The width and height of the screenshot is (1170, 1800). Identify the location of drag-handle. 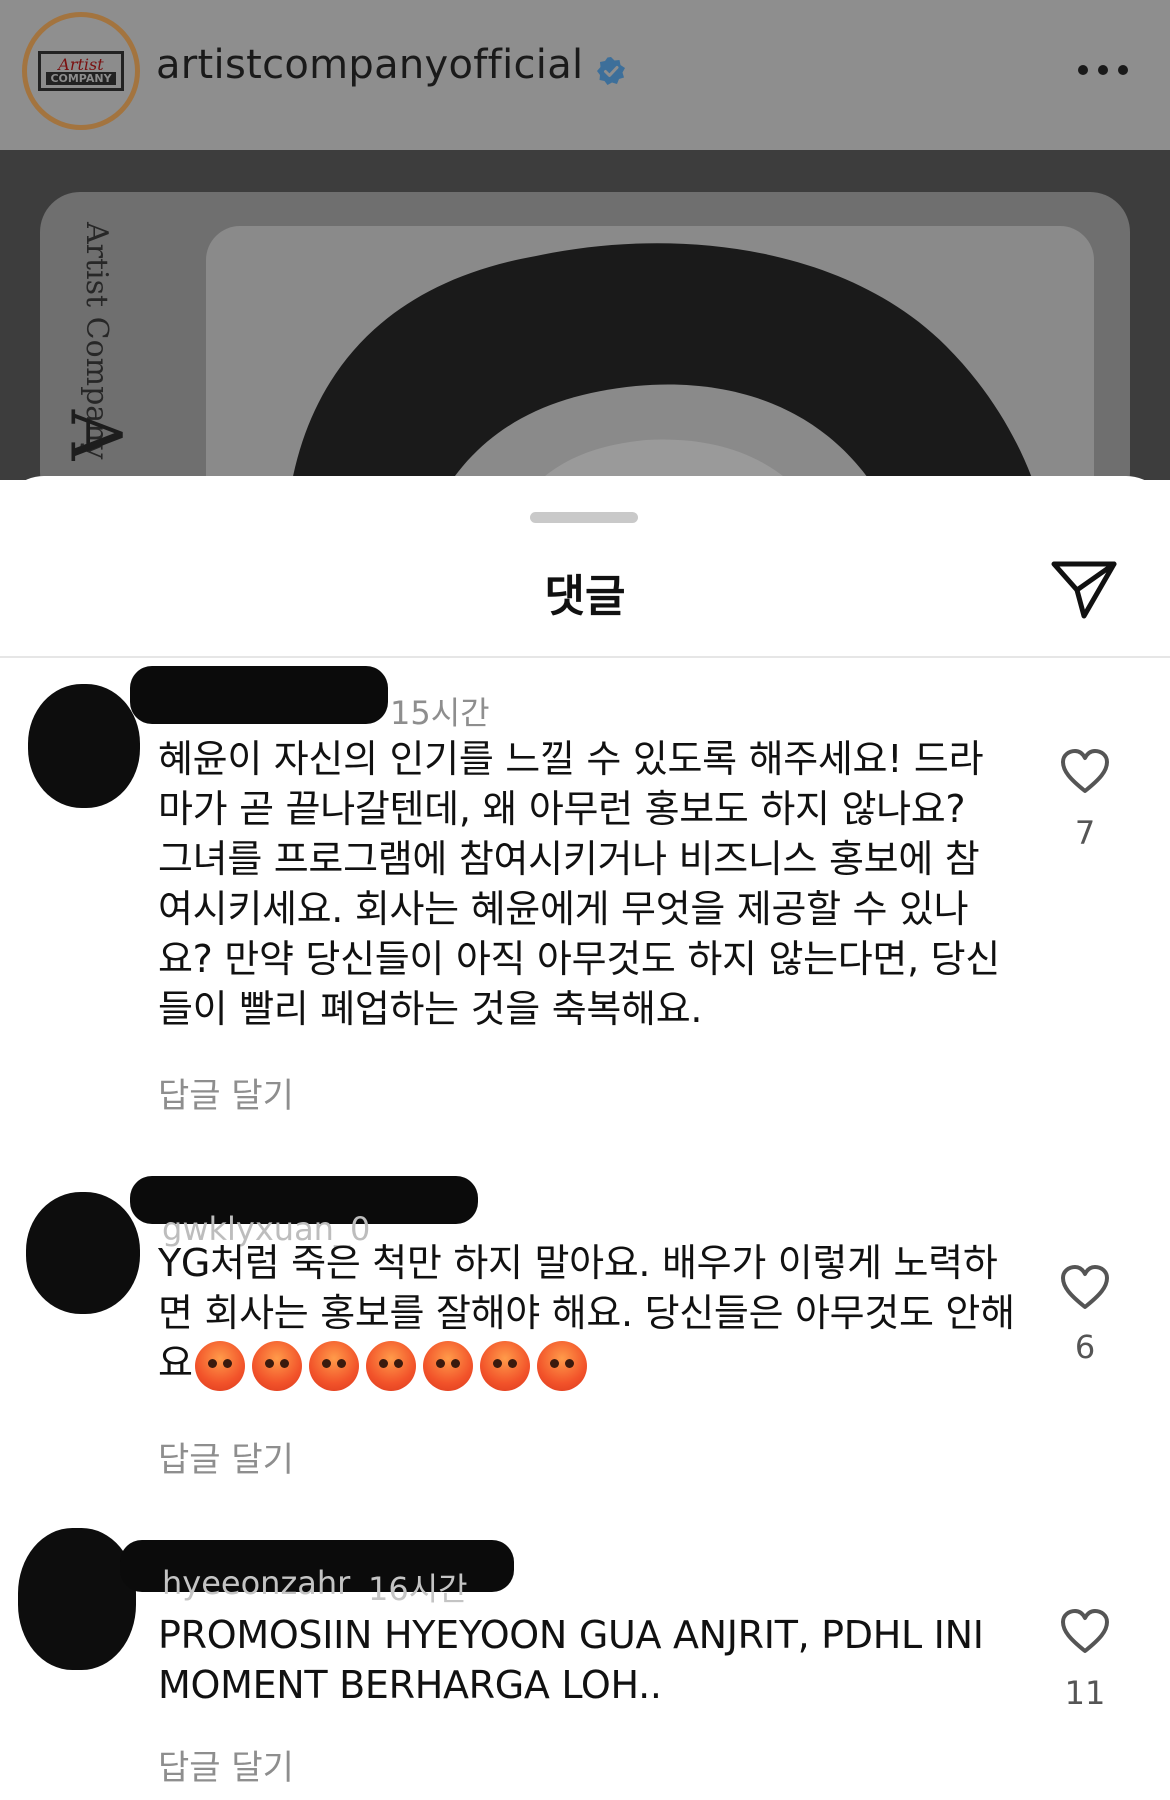
(584, 517).